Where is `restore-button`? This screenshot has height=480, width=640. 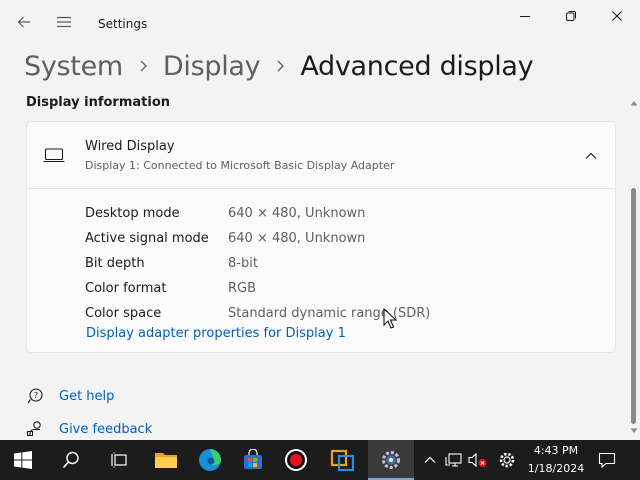
restore-button is located at coordinates (571, 16).